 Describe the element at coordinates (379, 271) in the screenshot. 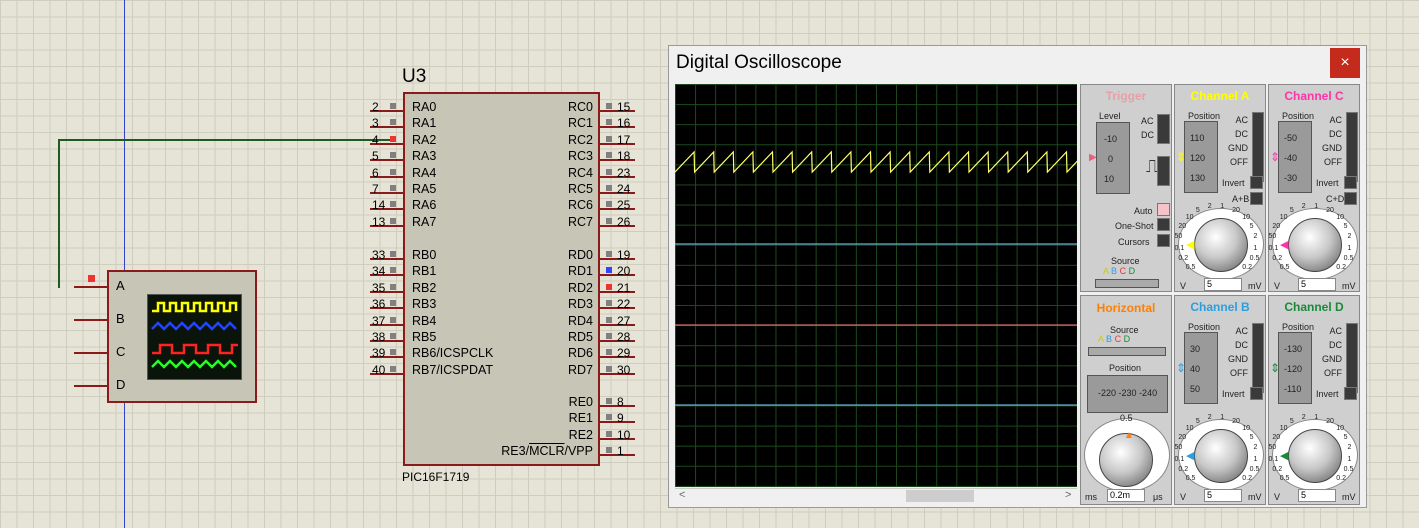

I see `pin-number: 34` at that location.